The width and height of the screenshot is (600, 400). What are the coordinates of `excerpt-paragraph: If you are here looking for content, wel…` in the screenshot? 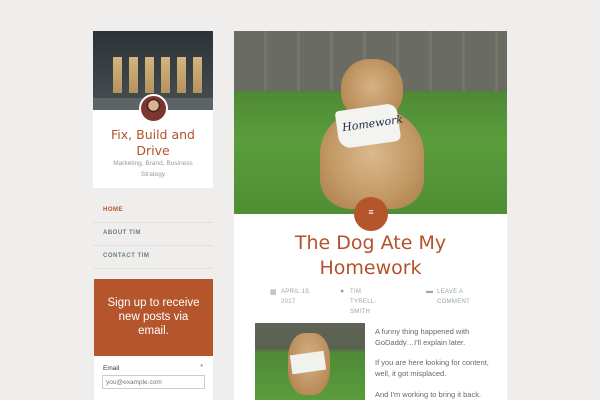 It's located at (432, 368).